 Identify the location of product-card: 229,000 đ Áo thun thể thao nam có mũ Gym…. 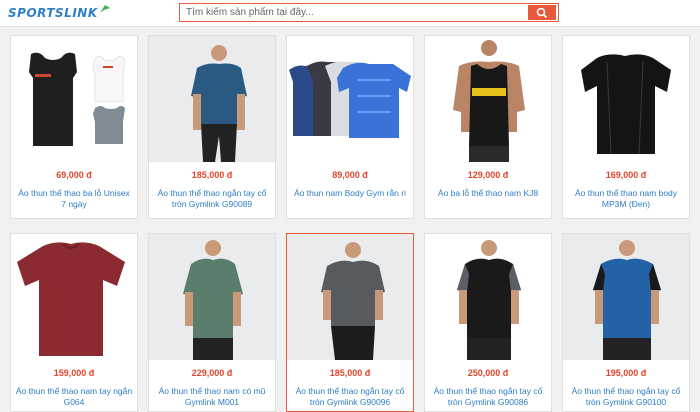
(212, 322).